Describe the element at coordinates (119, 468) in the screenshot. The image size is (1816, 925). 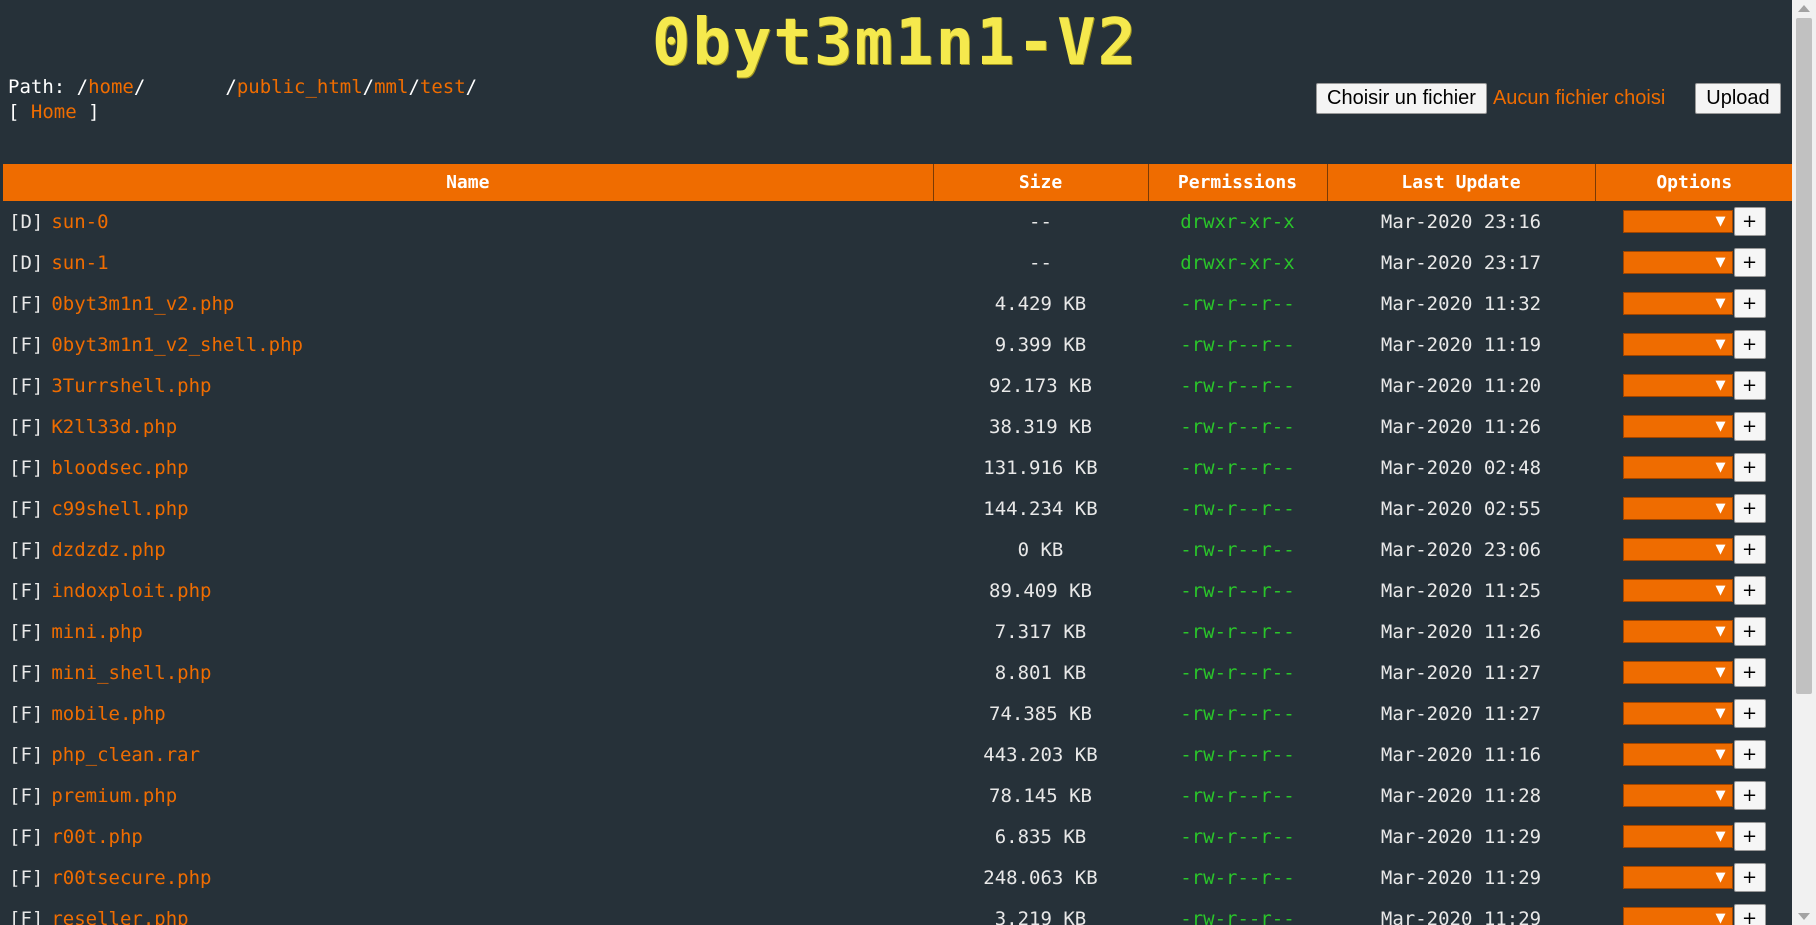
I see `file-link: bloodsec.php` at that location.